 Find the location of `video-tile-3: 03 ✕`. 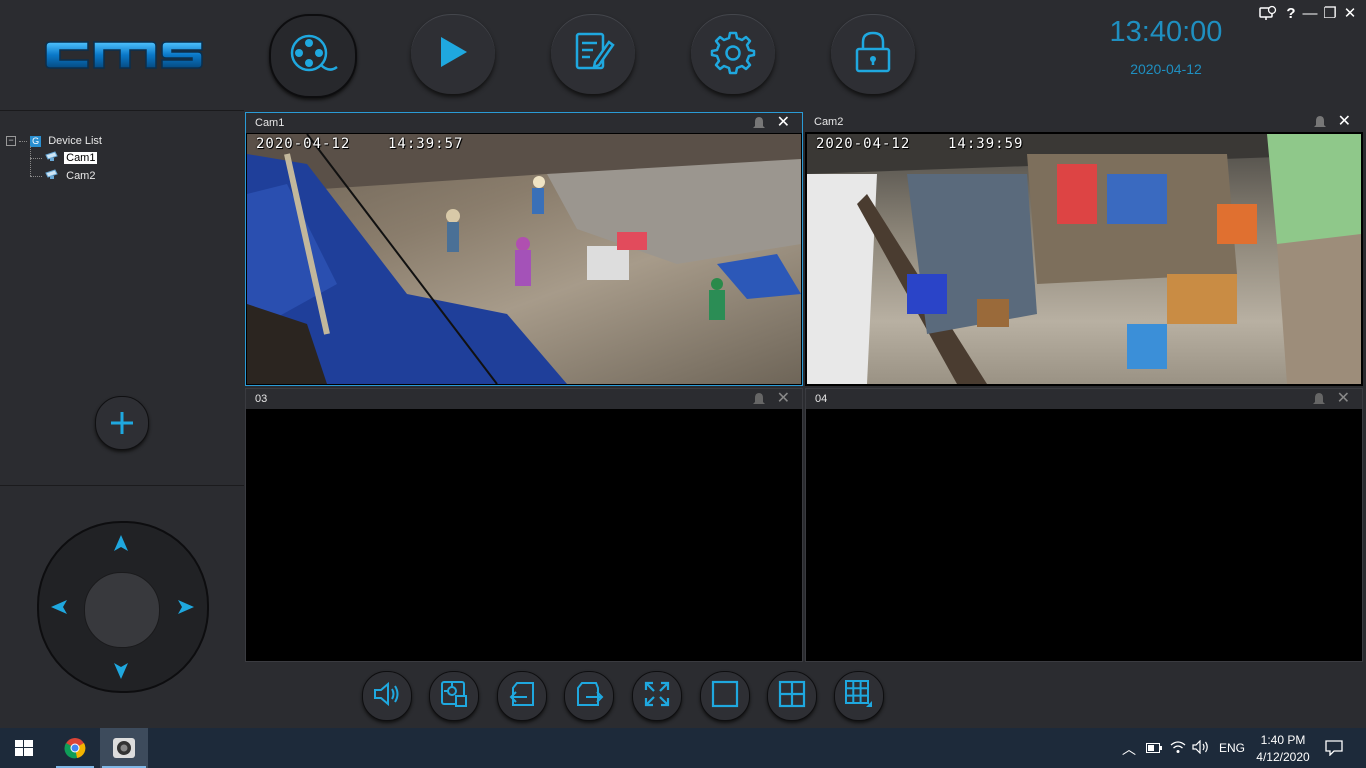

video-tile-3: 03 ✕ is located at coordinates (524, 525).